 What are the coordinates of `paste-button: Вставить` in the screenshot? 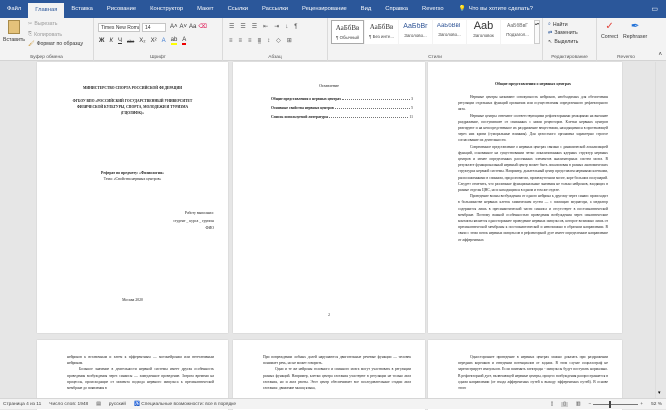 It's located at (14, 31).